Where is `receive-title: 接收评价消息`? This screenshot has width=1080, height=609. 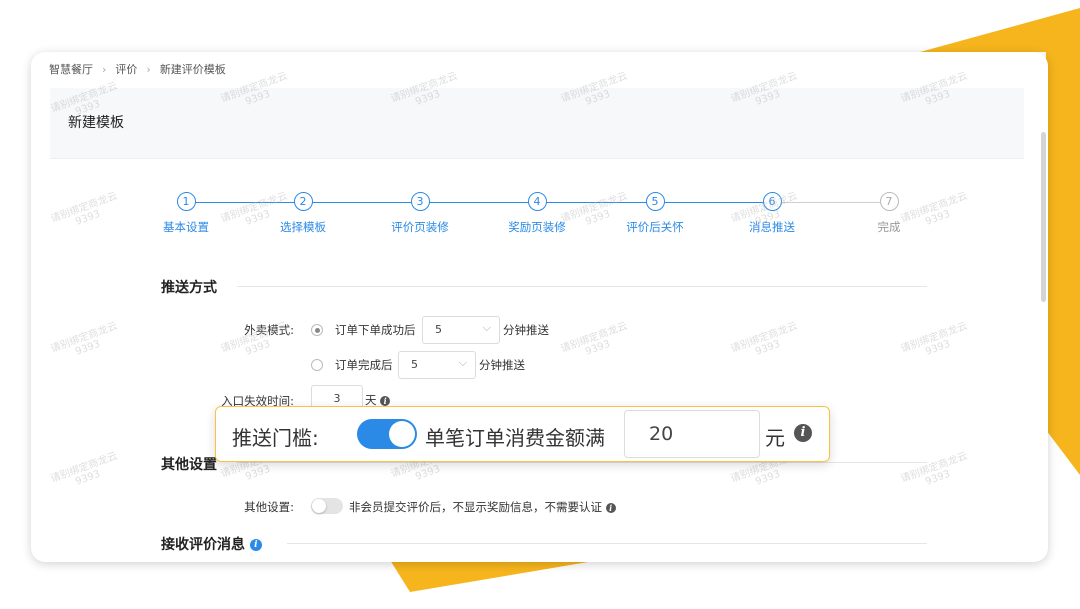
receive-title: 接收评价消息 is located at coordinates (203, 545).